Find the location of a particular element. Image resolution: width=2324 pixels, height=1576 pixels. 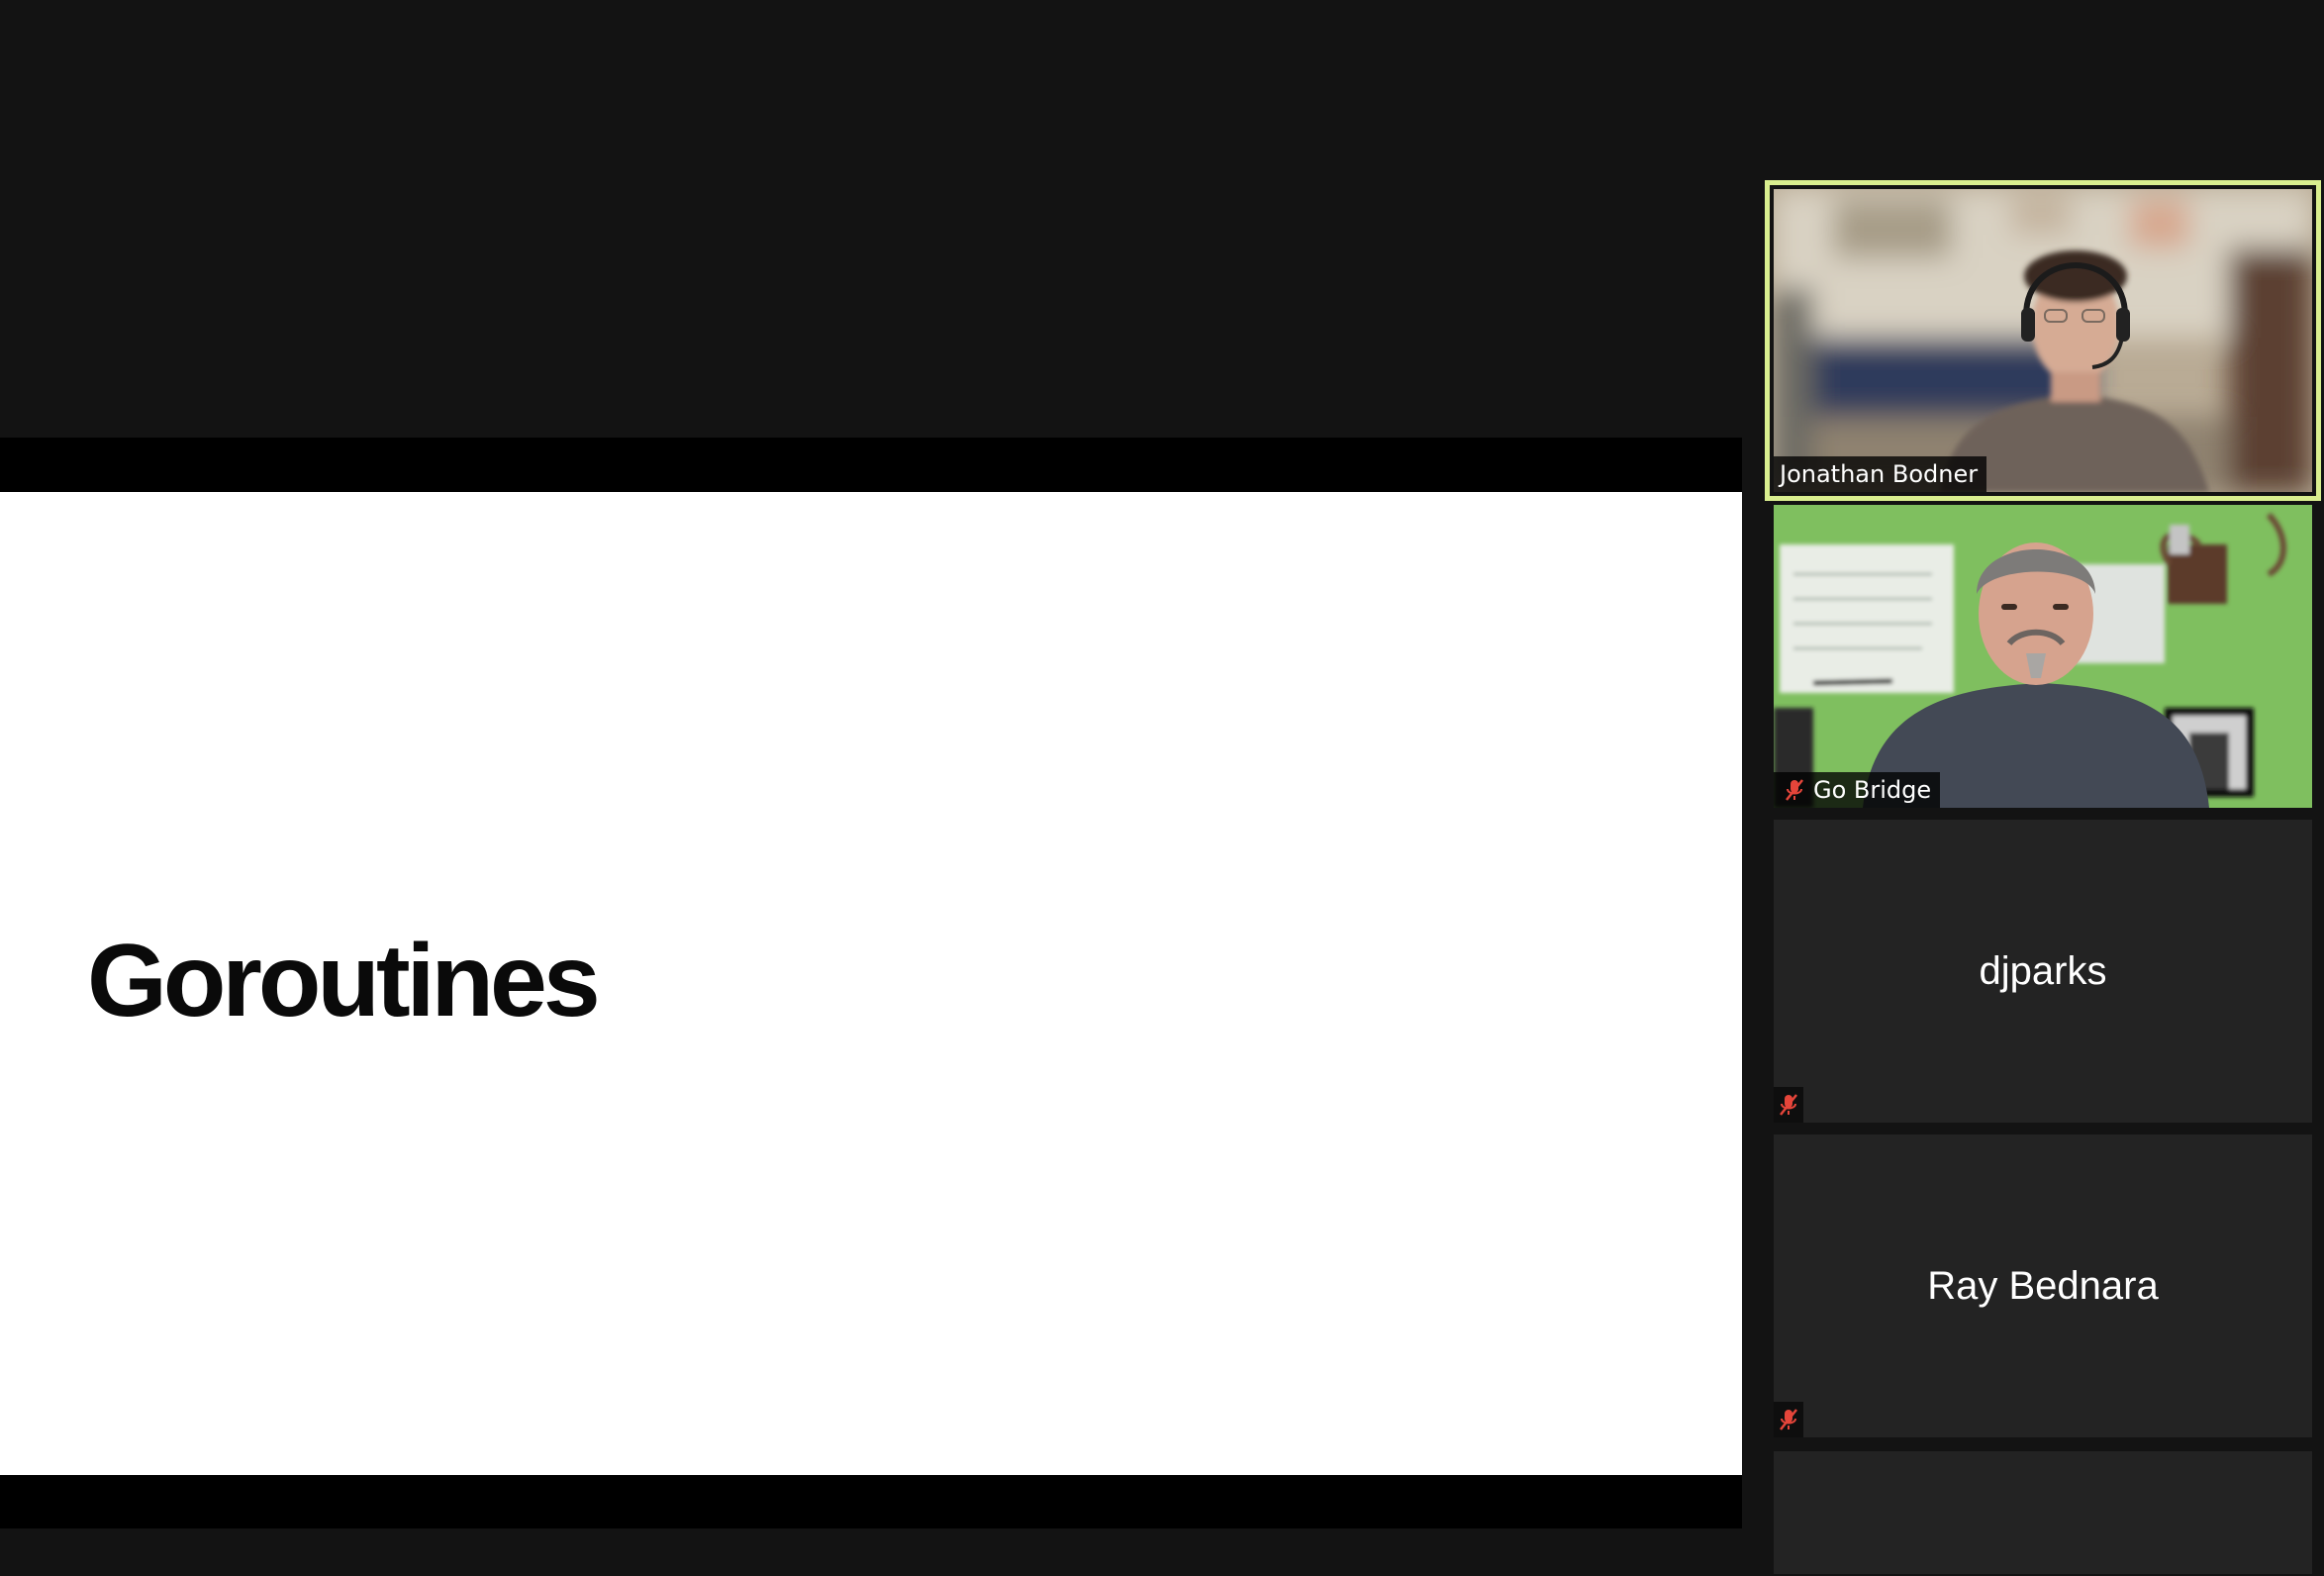

participant-tile: Go Bridge is located at coordinates (2043, 656).